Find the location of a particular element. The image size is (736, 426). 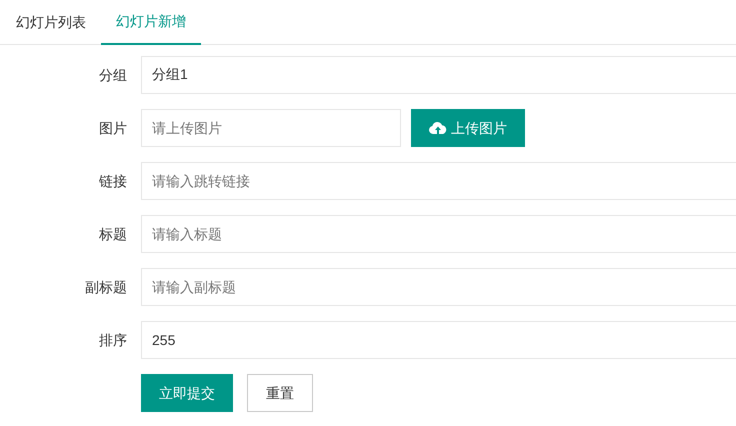

field-label: 链接 is located at coordinates (113, 181).